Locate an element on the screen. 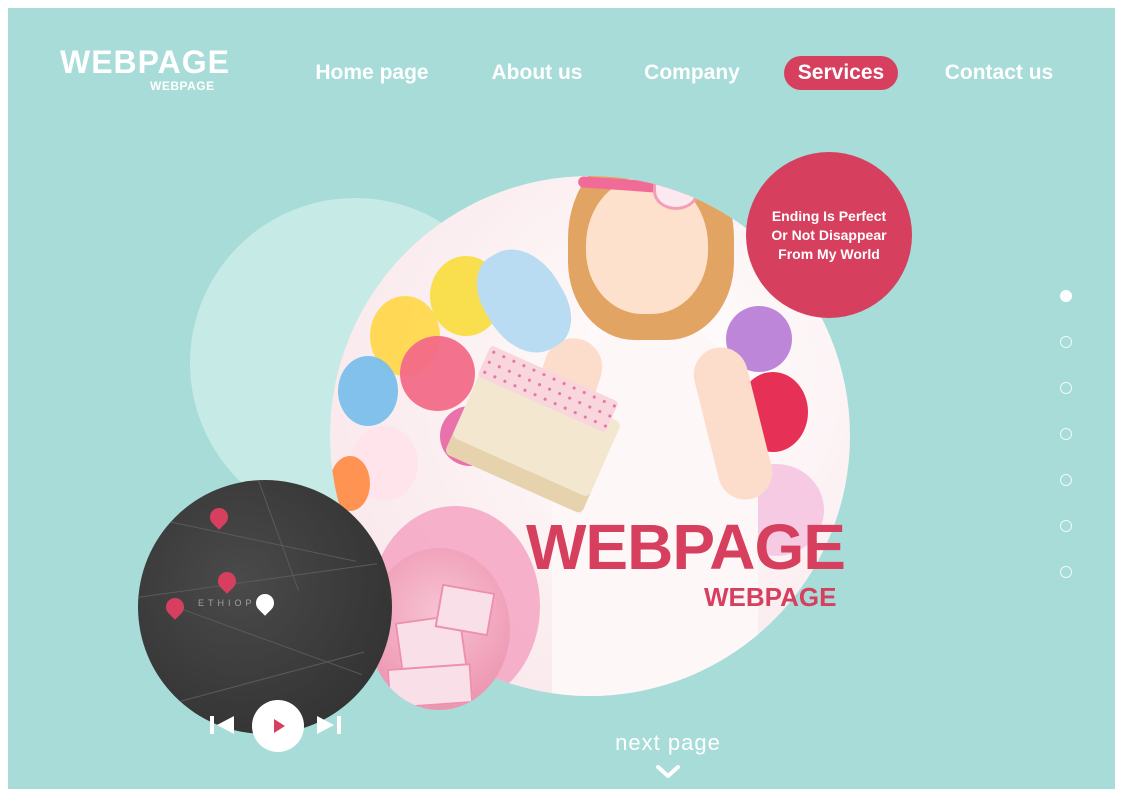  hero-title: WEBPAGE is located at coordinates (686, 547).